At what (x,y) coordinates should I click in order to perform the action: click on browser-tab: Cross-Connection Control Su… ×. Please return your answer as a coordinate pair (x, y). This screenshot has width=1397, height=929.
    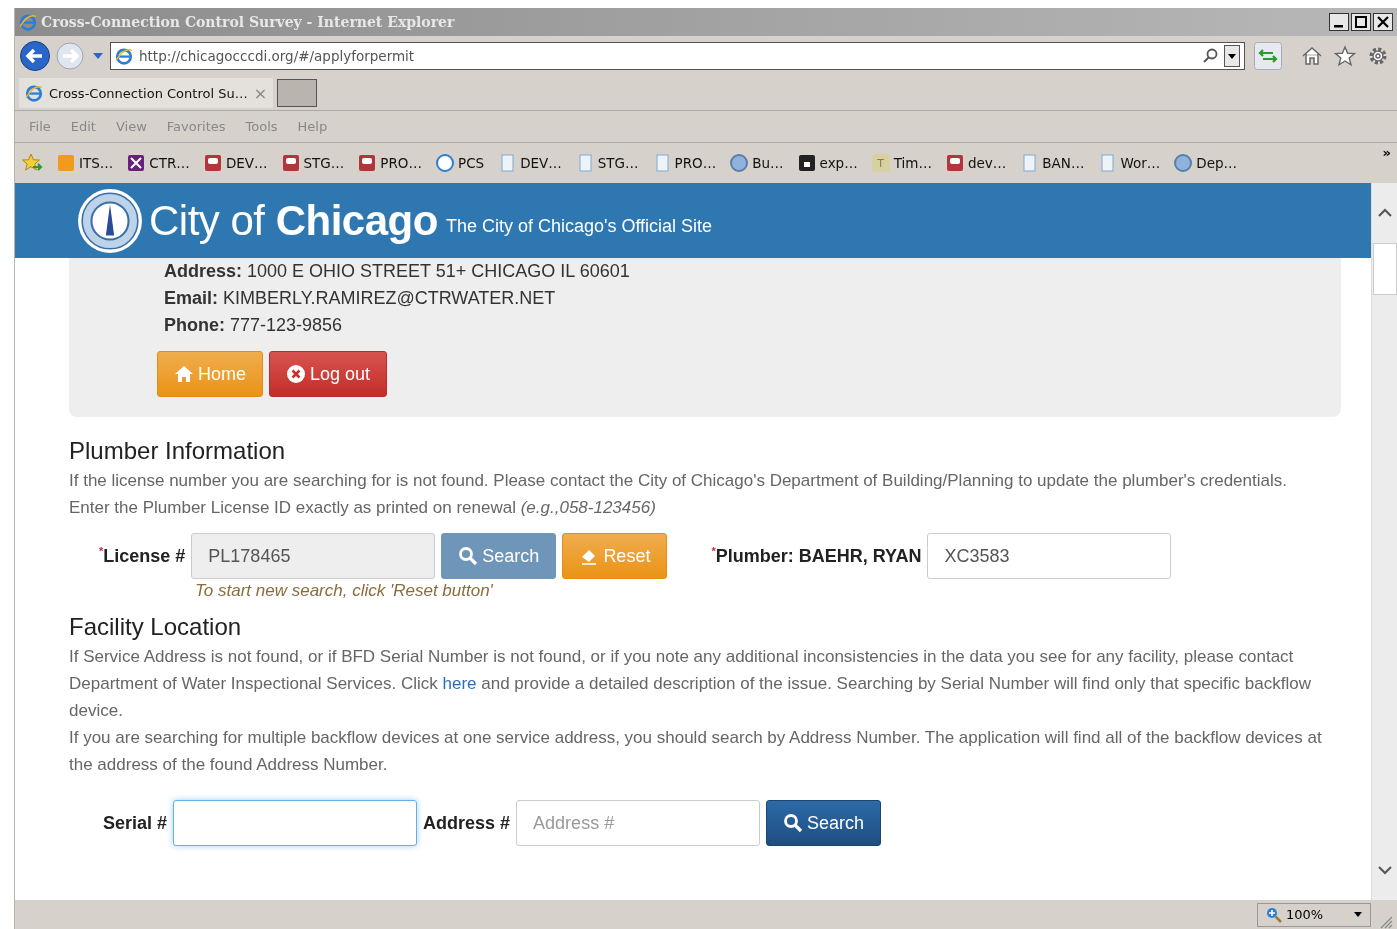
    Looking at the image, I should click on (146, 93).